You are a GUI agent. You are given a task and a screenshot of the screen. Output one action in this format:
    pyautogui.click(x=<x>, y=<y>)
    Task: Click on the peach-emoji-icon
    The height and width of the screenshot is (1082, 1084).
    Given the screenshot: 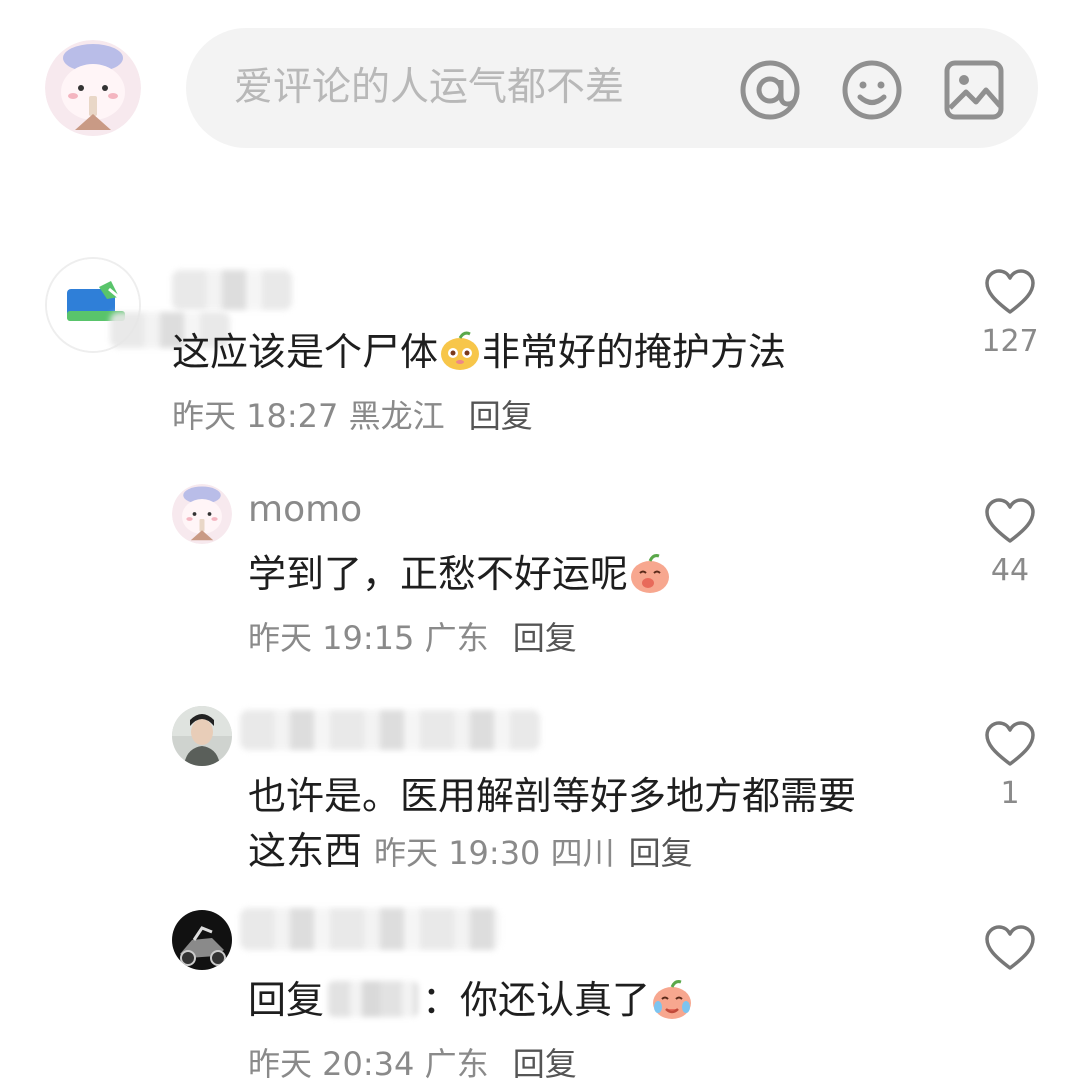 What is the action you would take?
    pyautogui.click(x=650, y=573)
    